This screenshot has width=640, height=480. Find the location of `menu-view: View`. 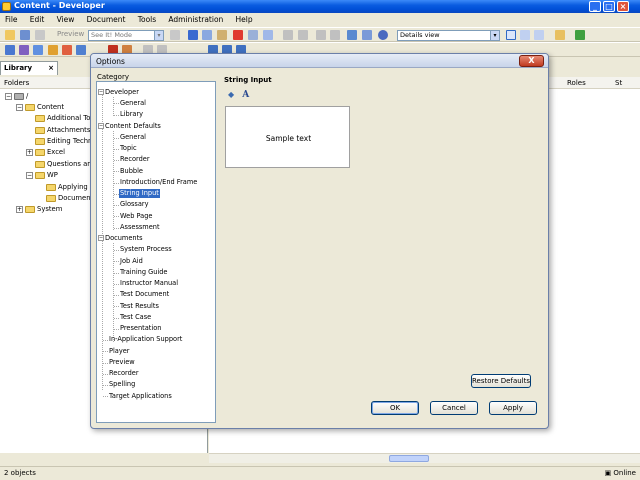

menu-view: View is located at coordinates (66, 19).